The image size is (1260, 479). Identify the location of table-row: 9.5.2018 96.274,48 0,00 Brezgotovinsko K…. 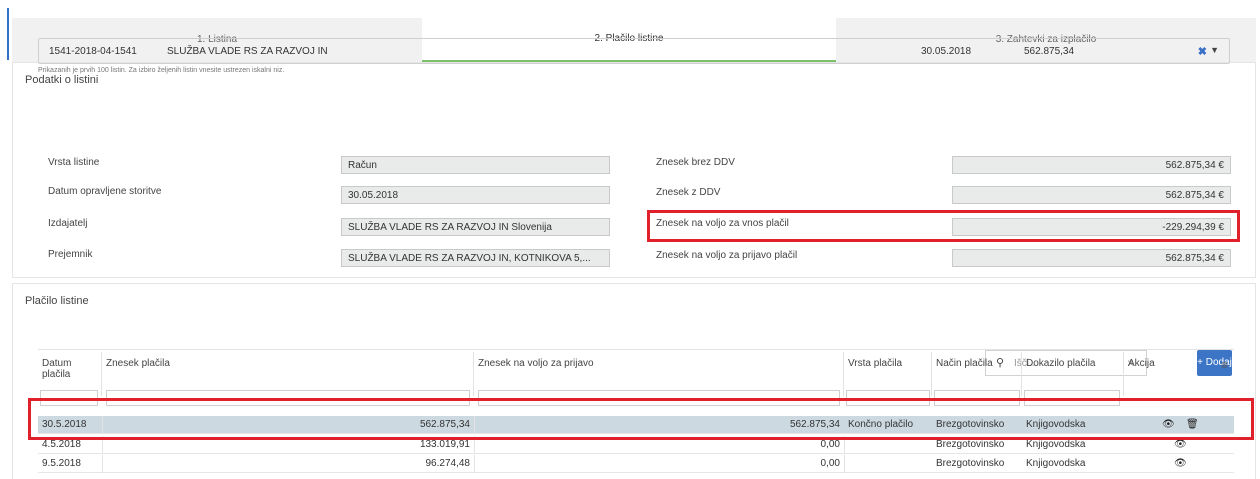
(636, 464).